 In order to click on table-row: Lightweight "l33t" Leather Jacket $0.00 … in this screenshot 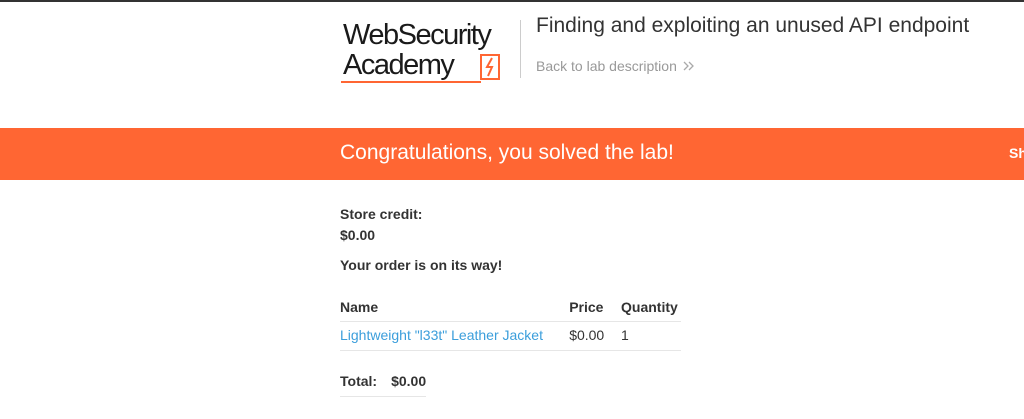, I will do `click(510, 336)`.